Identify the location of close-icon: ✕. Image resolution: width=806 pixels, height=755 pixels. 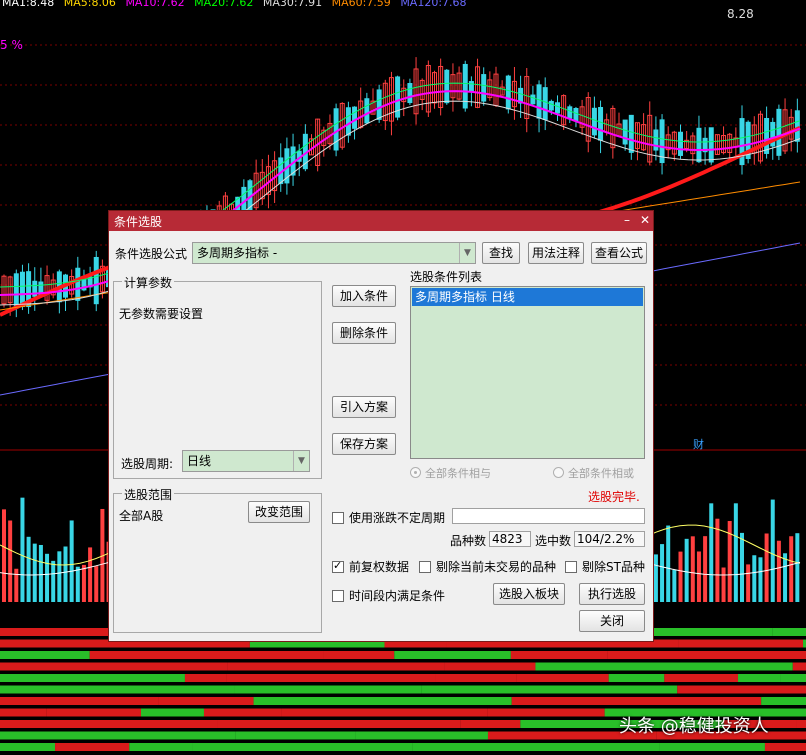
(645, 220).